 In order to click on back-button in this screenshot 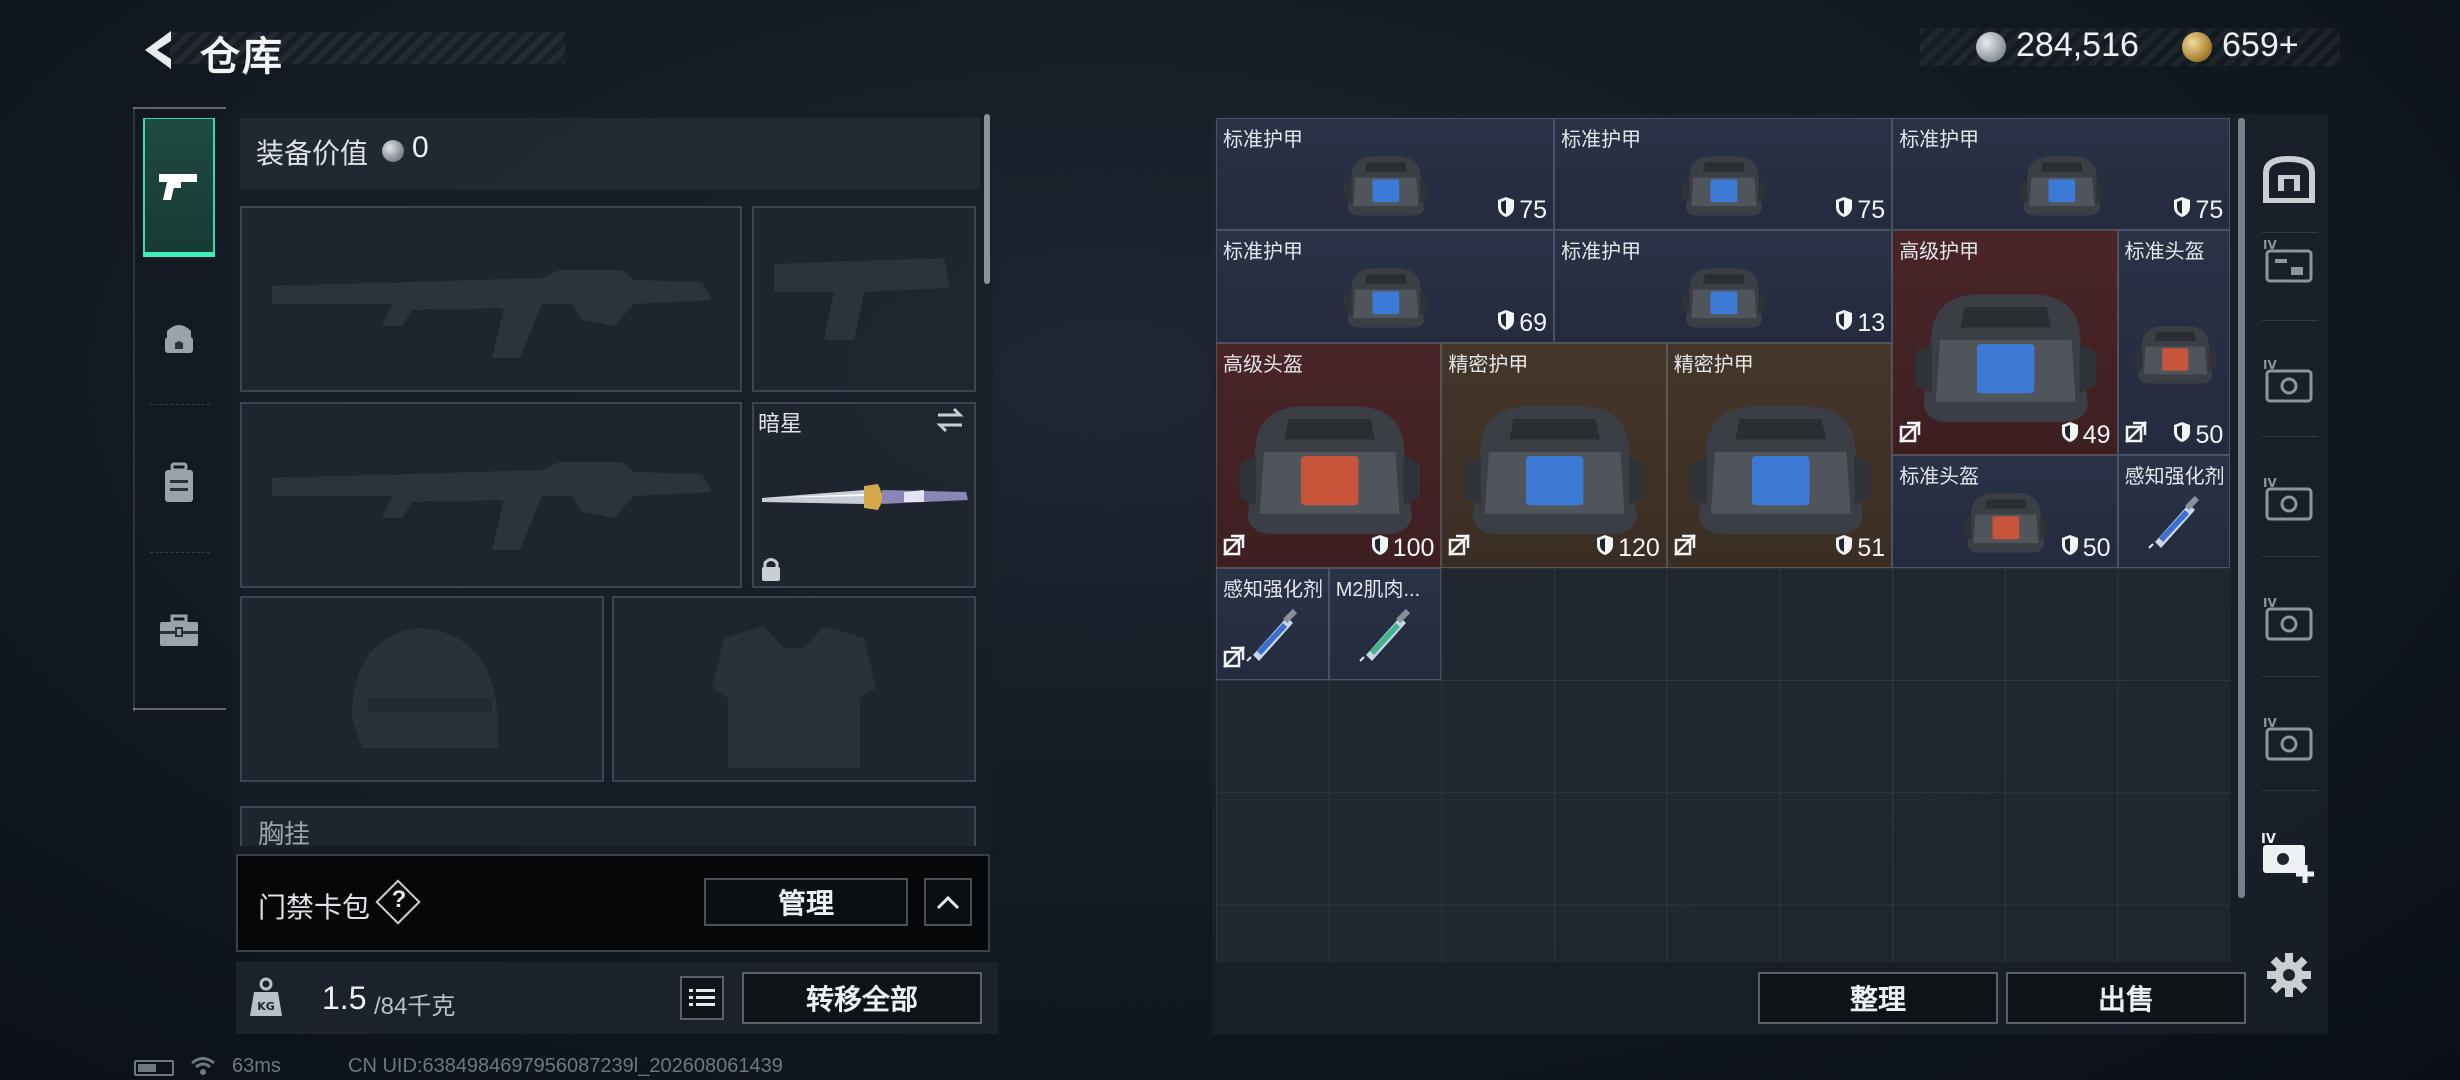, I will do `click(158, 50)`.